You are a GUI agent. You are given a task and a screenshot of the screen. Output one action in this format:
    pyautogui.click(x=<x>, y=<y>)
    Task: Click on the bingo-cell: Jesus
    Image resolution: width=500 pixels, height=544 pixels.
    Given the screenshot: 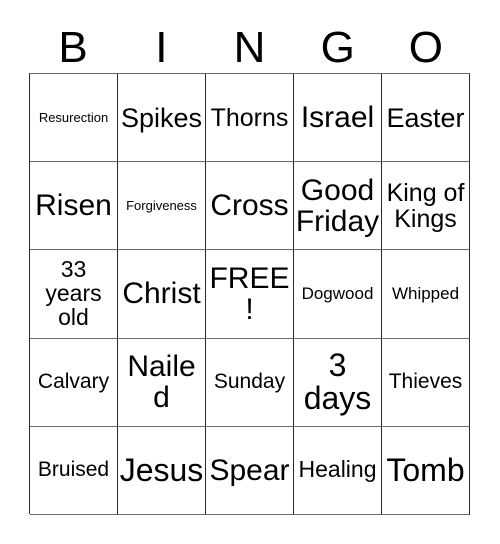 What is the action you would take?
    pyautogui.click(x=162, y=470)
    